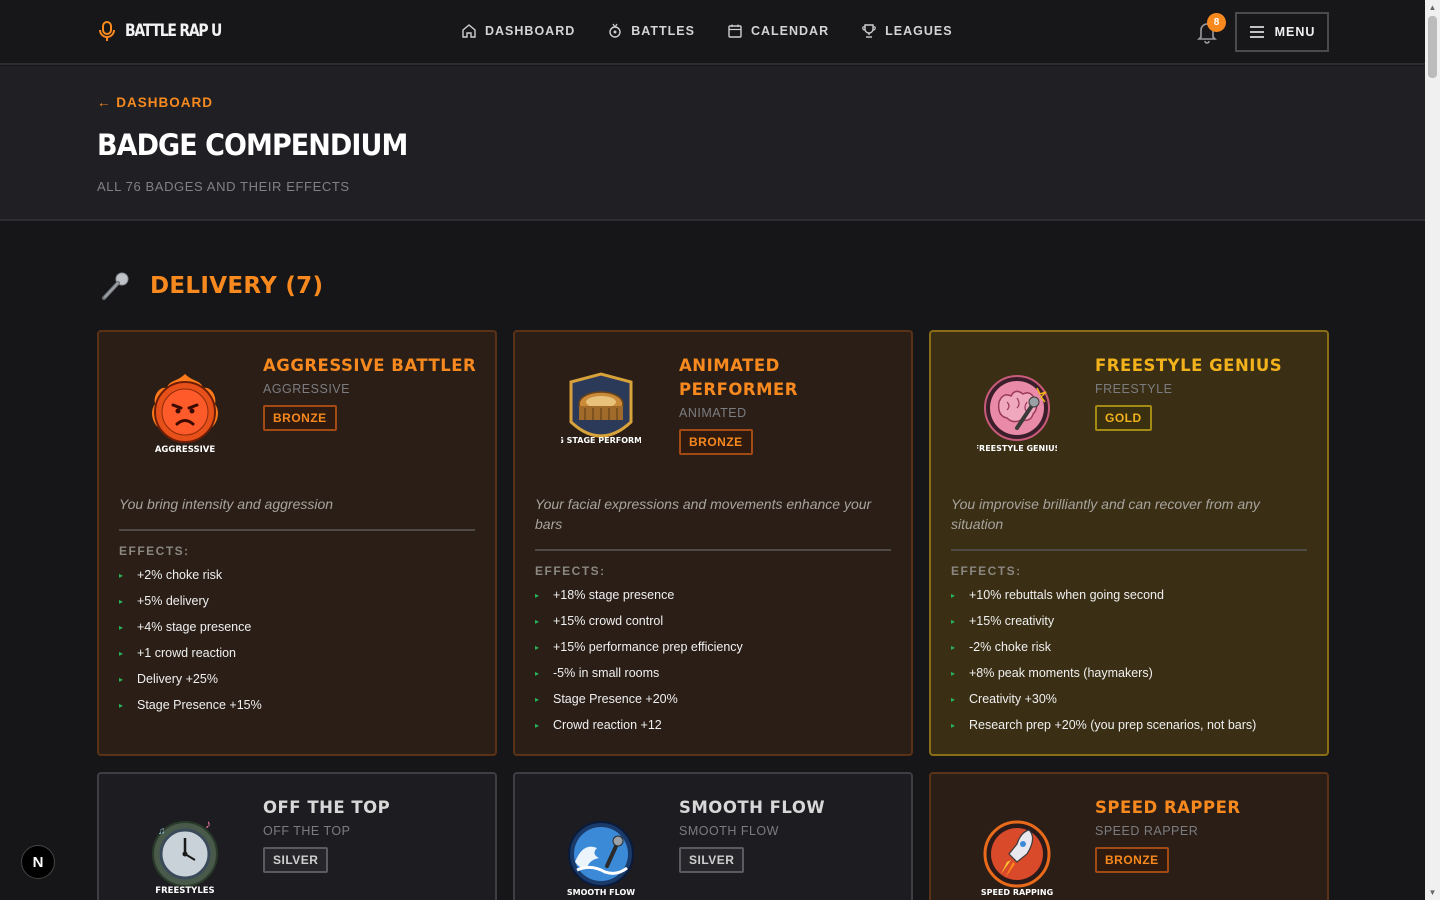 The image size is (1440, 900). What do you see at coordinates (185, 450) in the screenshot?
I see `badge-image-caption: AGGRESSIVE` at bounding box center [185, 450].